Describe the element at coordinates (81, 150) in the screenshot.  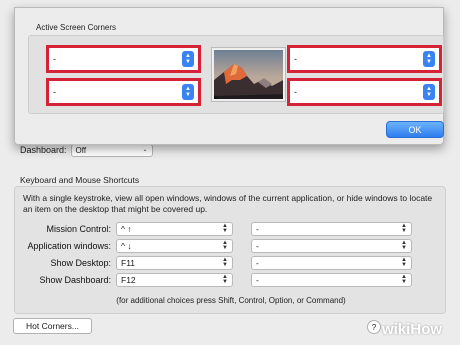
I see `dashboard-value: Off` at that location.